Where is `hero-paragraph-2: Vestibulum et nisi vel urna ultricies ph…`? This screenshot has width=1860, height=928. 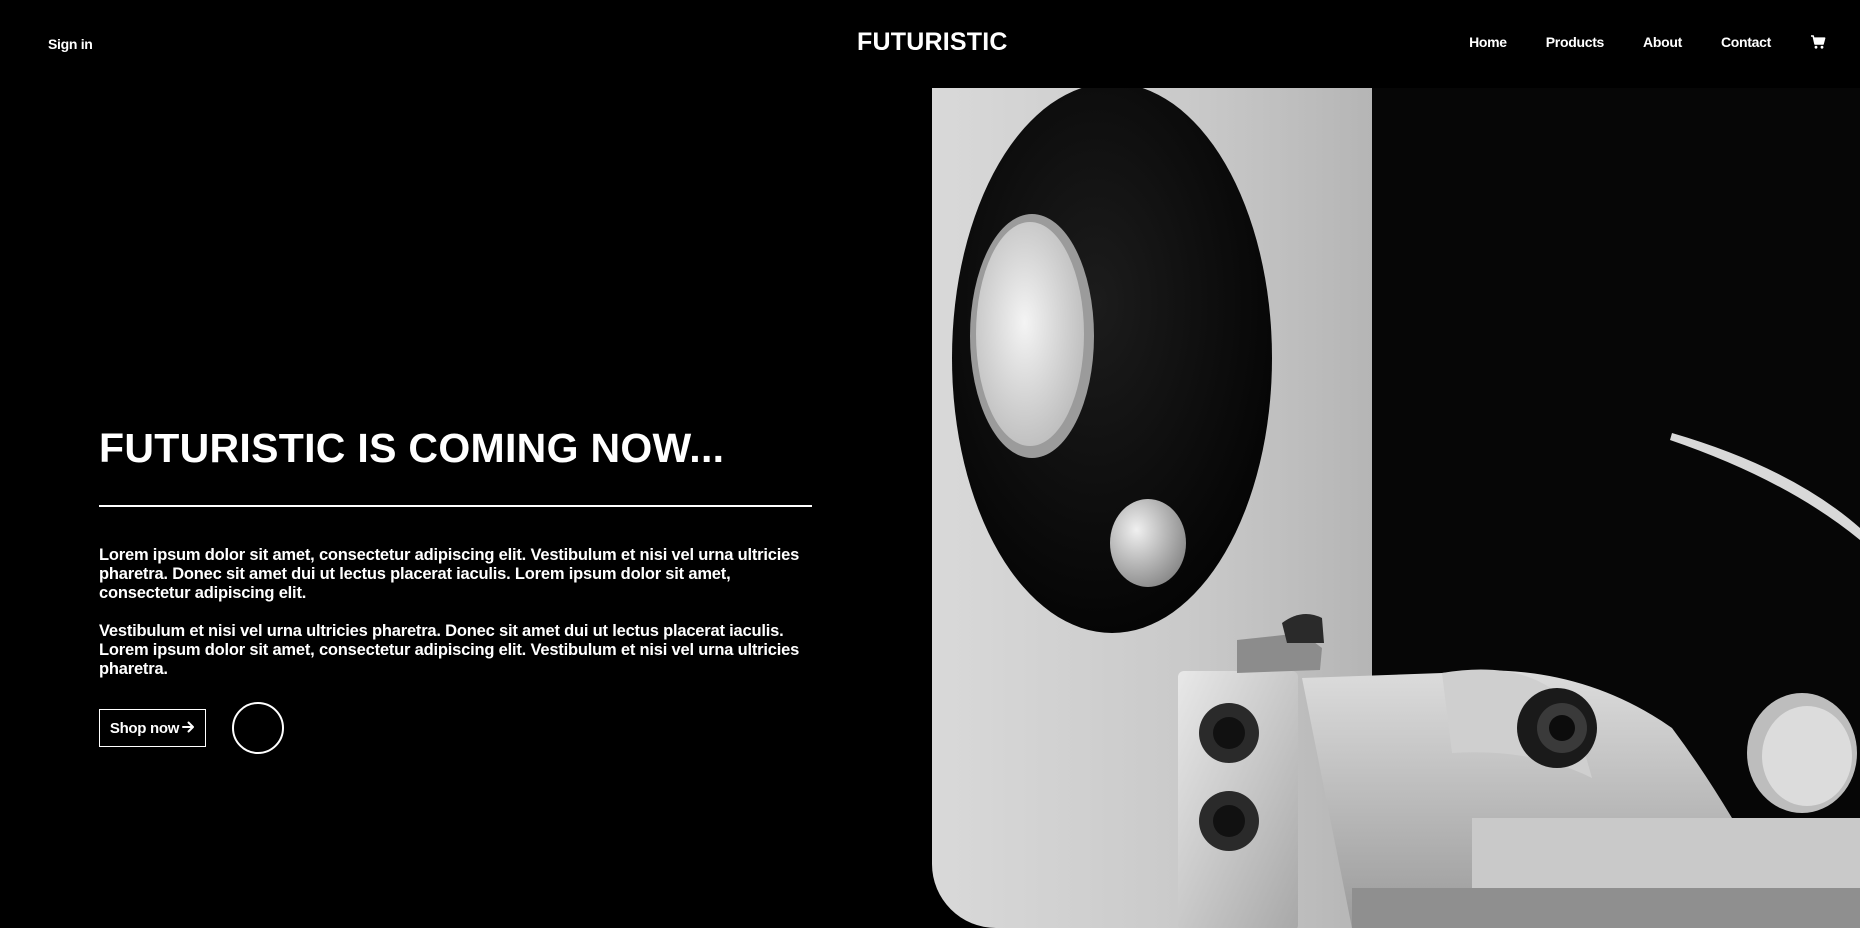
hero-paragraph-2: Vestibulum et nisi vel urna ultricies ph… is located at coordinates (449, 650).